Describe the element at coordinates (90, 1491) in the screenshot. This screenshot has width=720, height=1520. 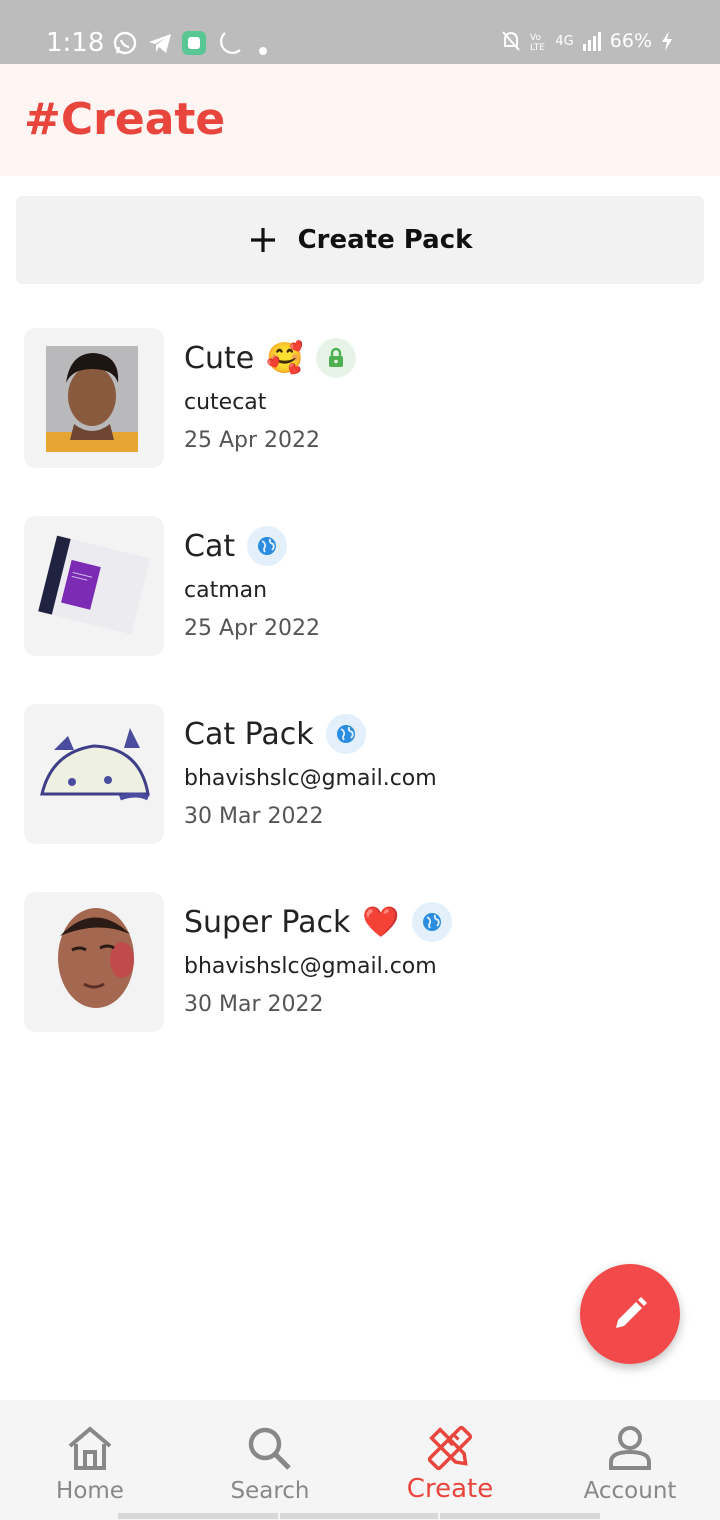
I see `nav-home-label: Home` at that location.